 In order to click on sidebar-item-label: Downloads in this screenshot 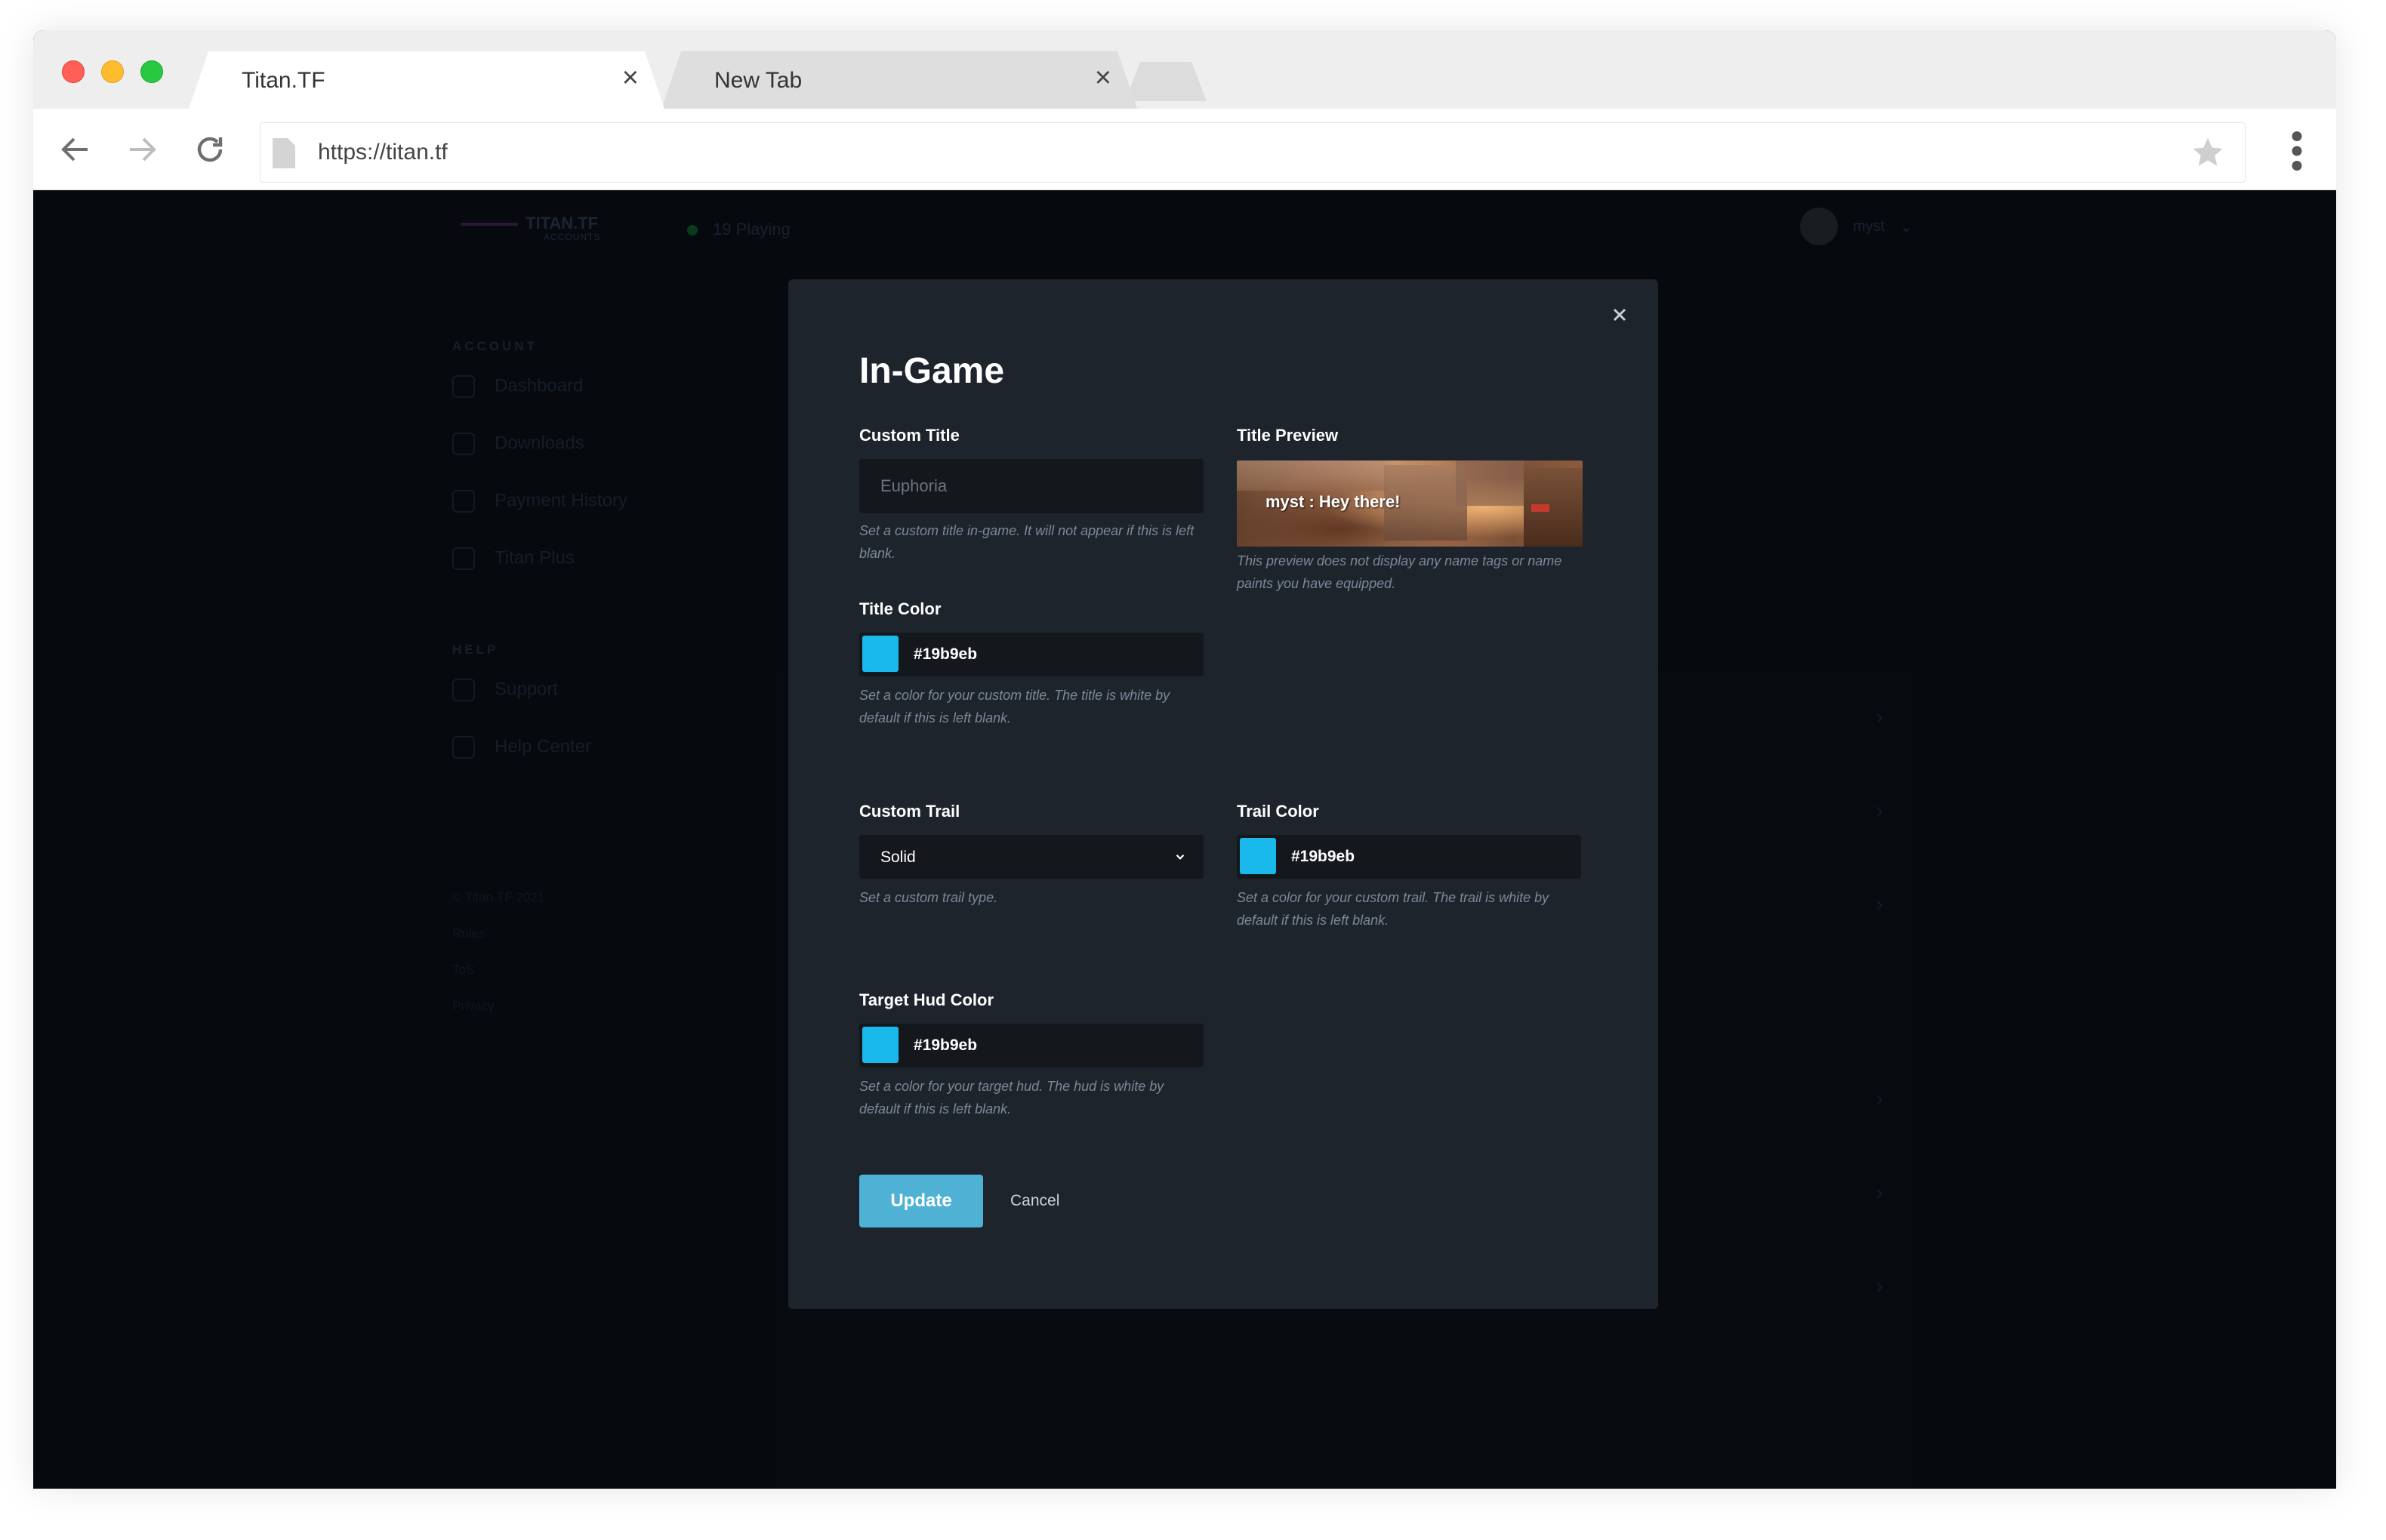, I will do `click(539, 443)`.